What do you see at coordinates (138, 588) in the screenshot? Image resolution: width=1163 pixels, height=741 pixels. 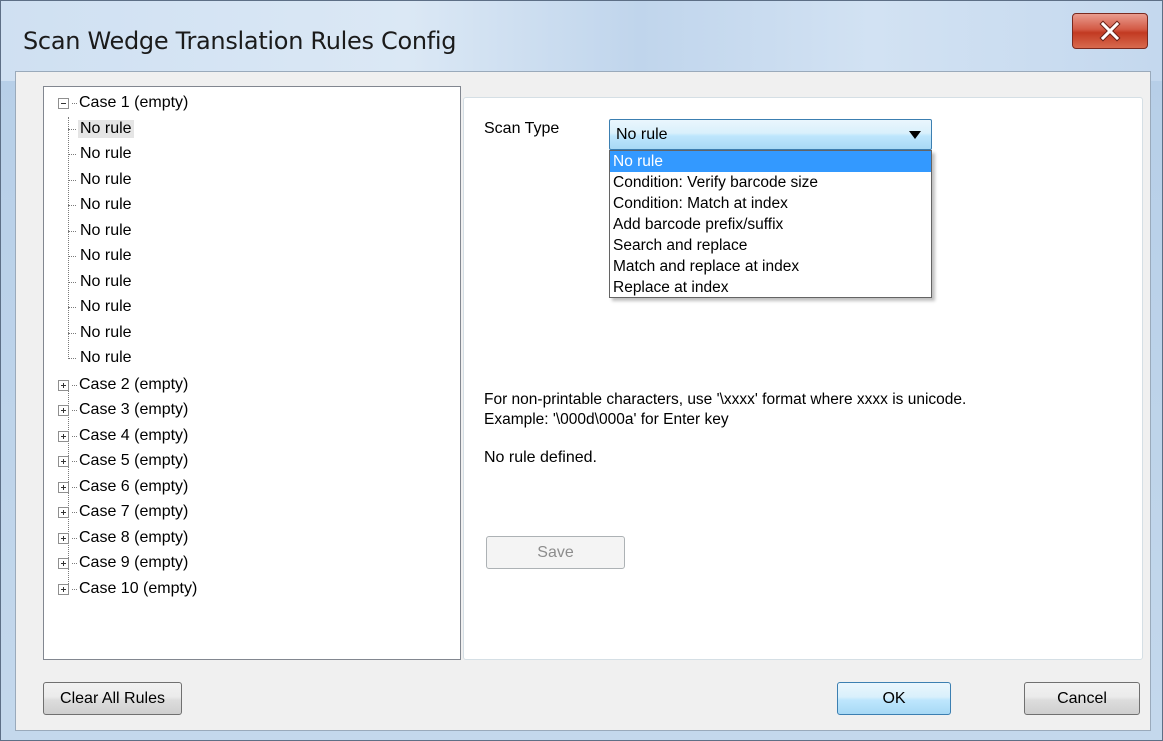 I see `tree-item-label: Case 10 (empty)` at bounding box center [138, 588].